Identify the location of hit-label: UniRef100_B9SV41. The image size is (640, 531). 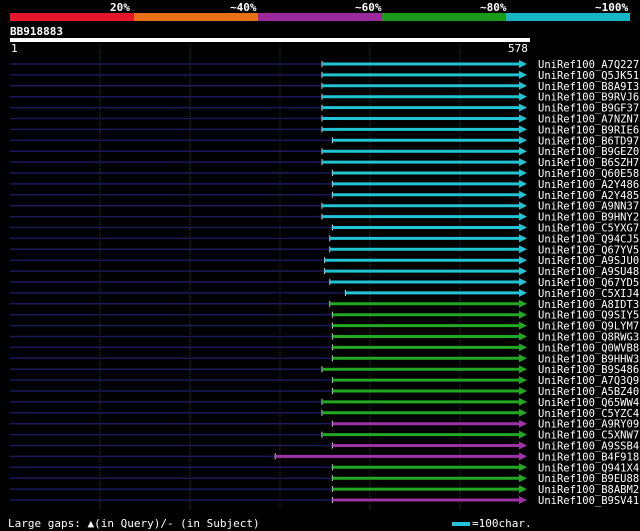
(588, 501).